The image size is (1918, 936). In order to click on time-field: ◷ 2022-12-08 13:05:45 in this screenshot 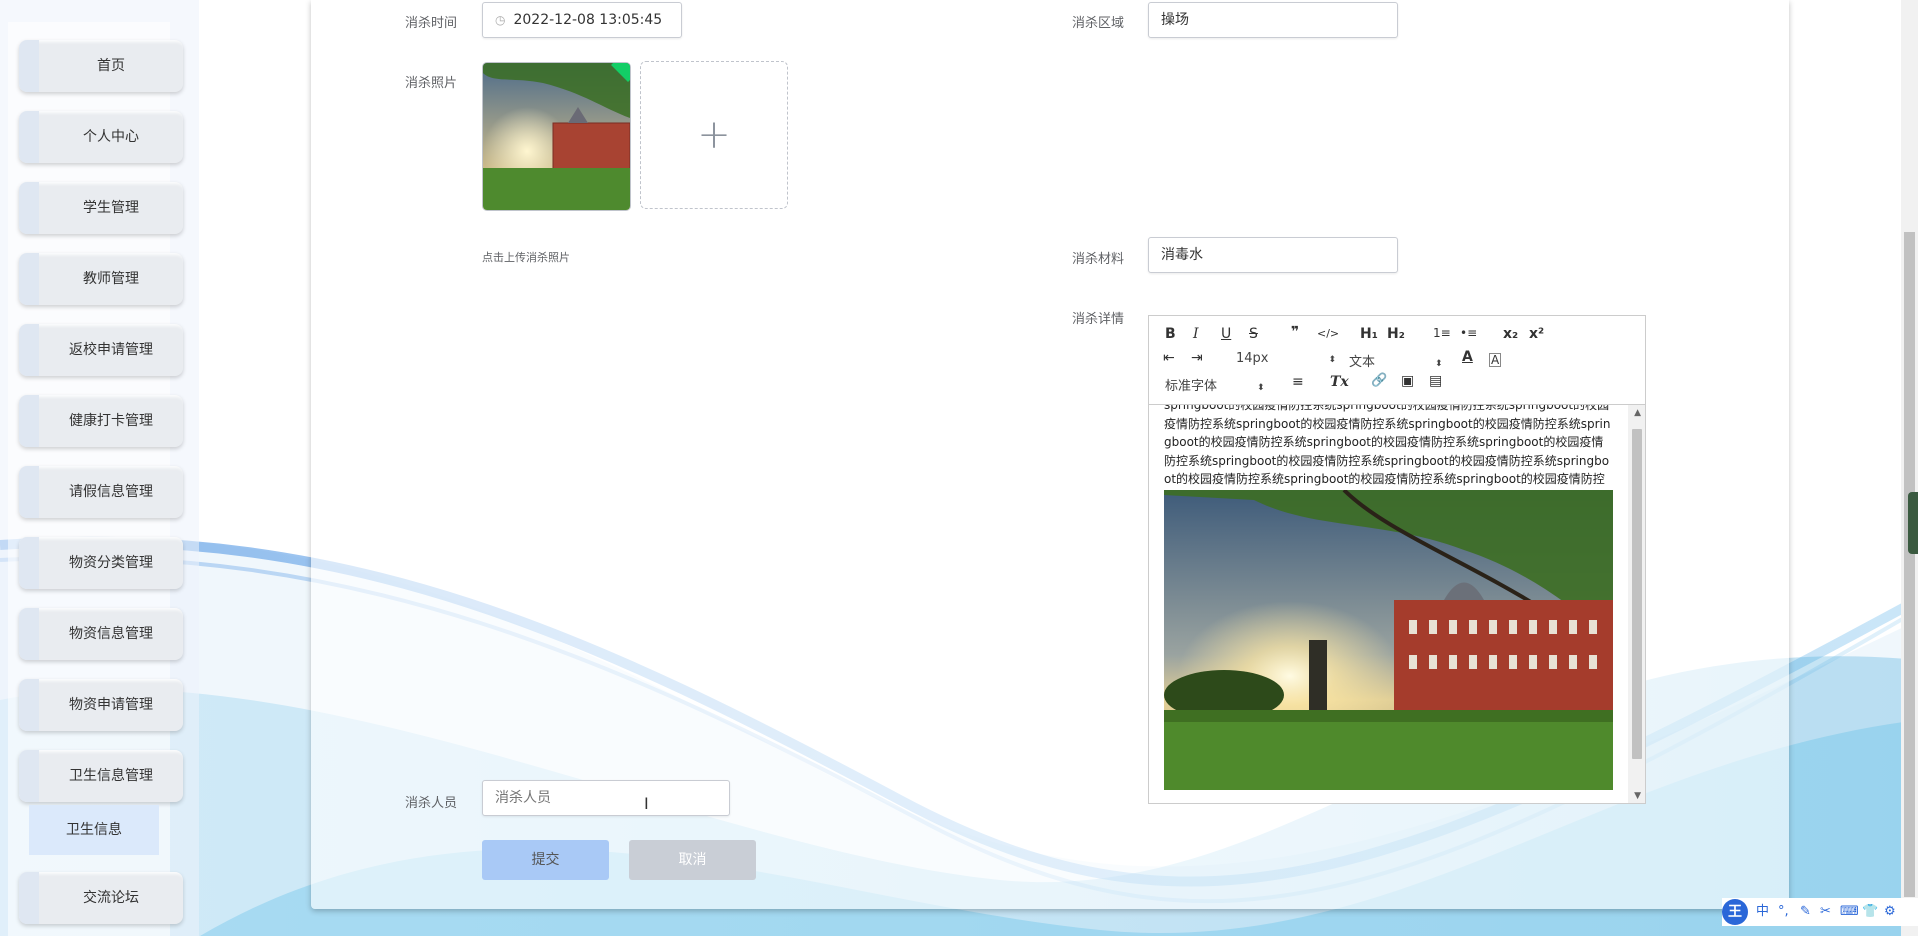, I will do `click(582, 20)`.